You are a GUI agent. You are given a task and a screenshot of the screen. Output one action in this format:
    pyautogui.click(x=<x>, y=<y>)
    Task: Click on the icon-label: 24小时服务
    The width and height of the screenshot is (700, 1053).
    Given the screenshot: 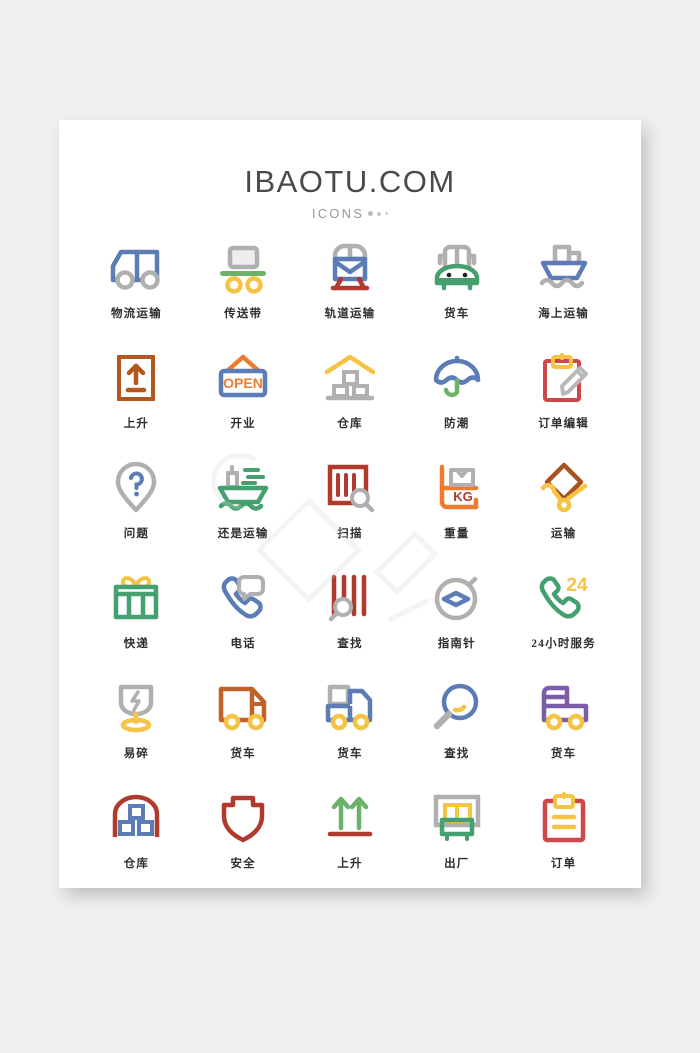 What is the action you would take?
    pyautogui.click(x=563, y=644)
    